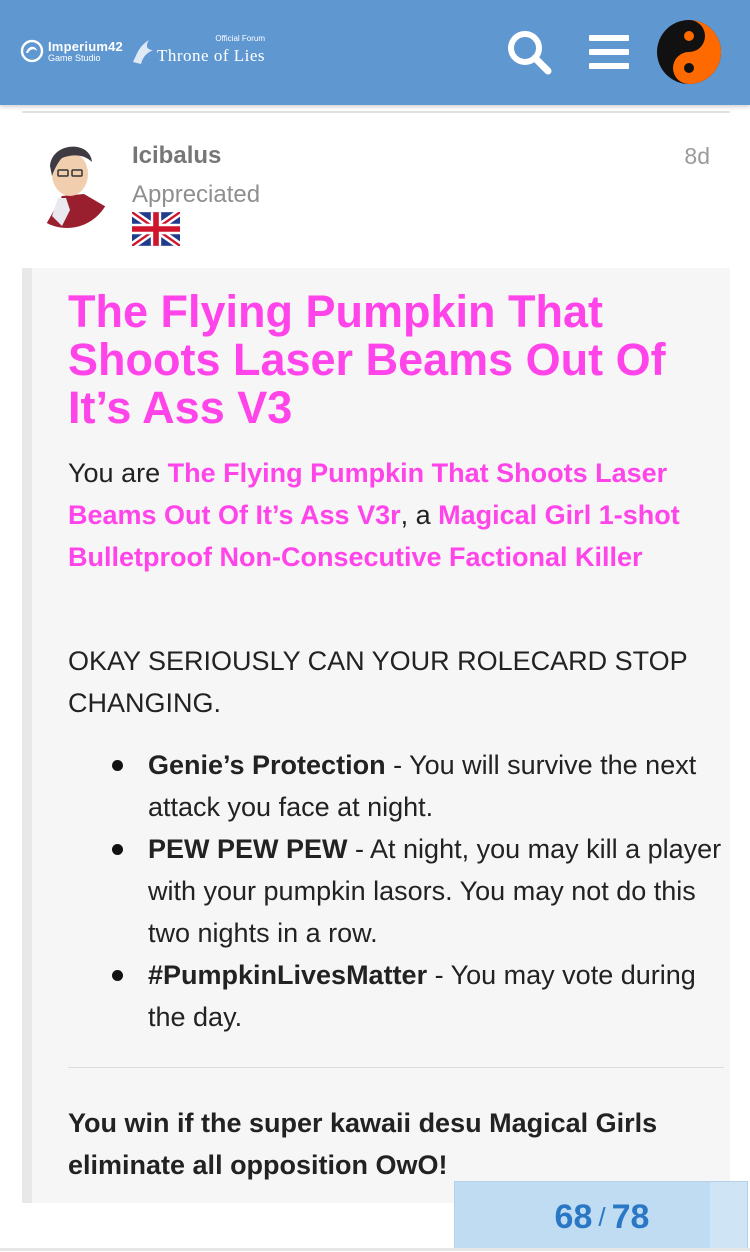 The width and height of the screenshot is (750, 1252). What do you see at coordinates (240, 38) in the screenshot?
I see `forum-official-label: Official Forum` at bounding box center [240, 38].